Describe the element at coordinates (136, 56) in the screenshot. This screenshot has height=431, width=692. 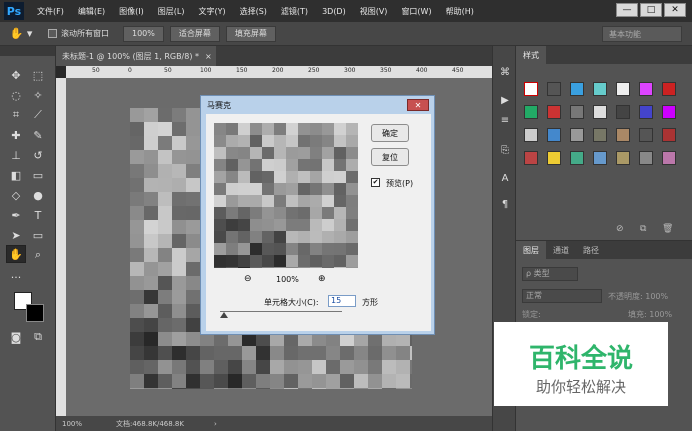
I see `document-tab: 未标题-1 @ 100% (图层 1, RGB/8) * ×` at that location.